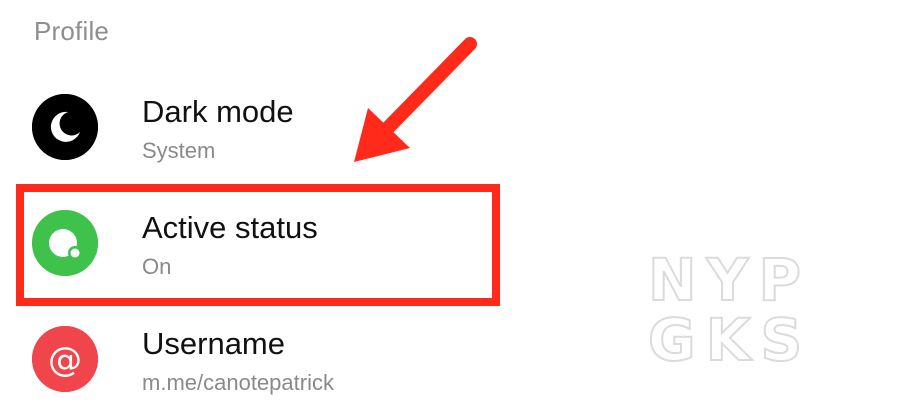  What do you see at coordinates (260, 362) in the screenshot?
I see `settings-item-username: @ Username m.me/canotepatrick` at bounding box center [260, 362].